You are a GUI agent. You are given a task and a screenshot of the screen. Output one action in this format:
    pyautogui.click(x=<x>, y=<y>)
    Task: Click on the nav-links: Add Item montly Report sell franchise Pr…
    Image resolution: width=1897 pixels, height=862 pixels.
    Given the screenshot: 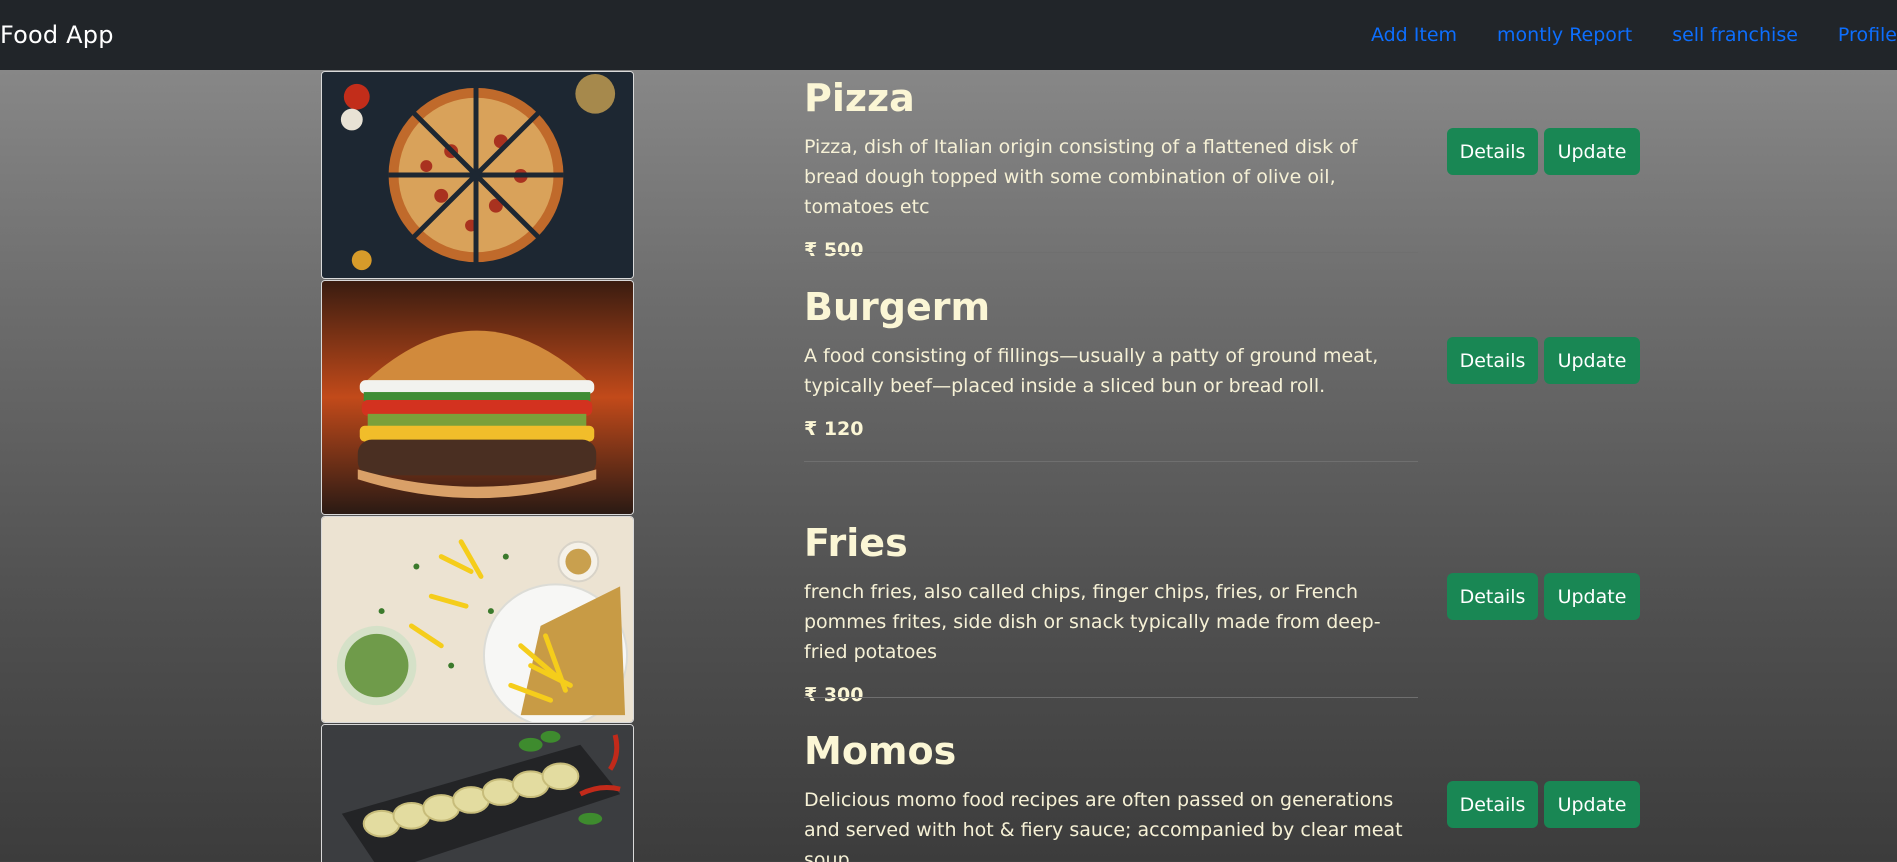 What is the action you would take?
    pyautogui.click(x=1614, y=35)
    